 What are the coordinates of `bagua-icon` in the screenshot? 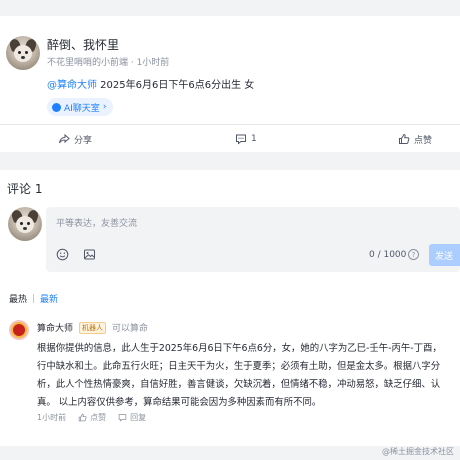 It's located at (19, 330).